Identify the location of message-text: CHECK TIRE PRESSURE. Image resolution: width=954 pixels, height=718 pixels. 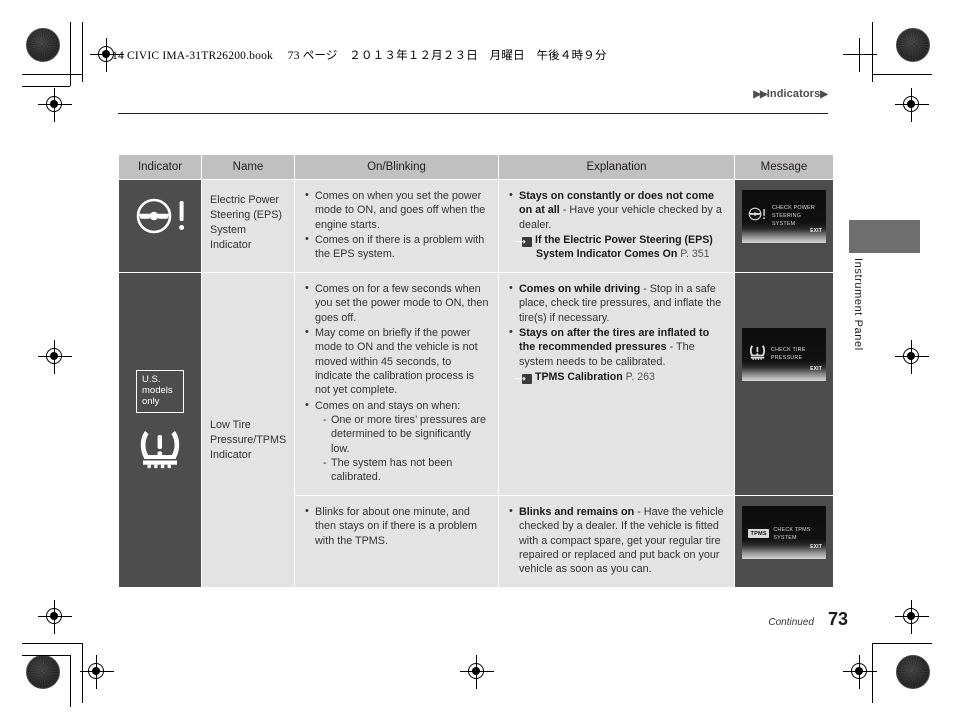
(788, 354).